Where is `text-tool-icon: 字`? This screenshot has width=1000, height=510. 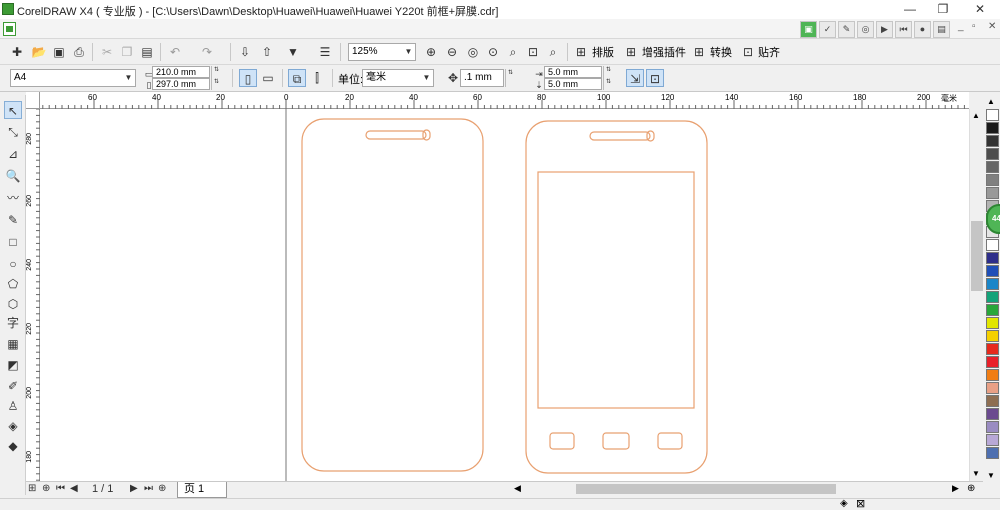 text-tool-icon: 字 is located at coordinates (13, 323).